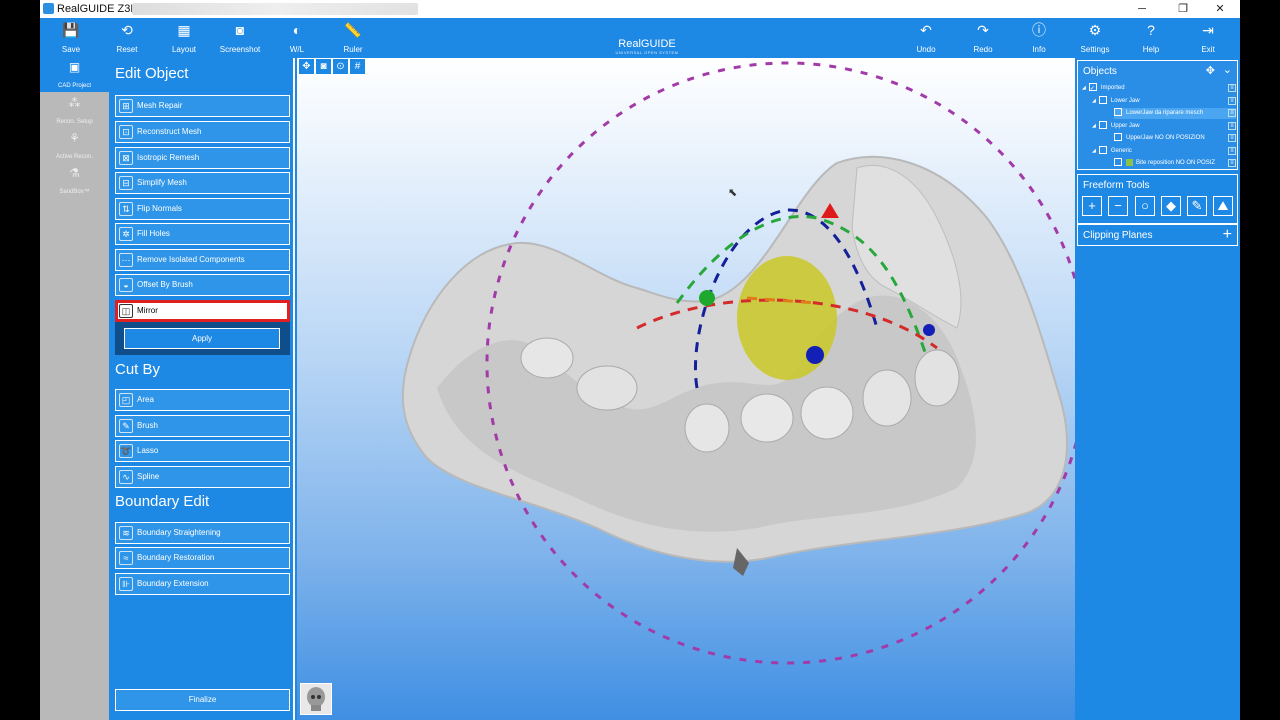 The image size is (1280, 720). What do you see at coordinates (202, 700) in the screenshot?
I see `finalize-button: Finalize` at bounding box center [202, 700].